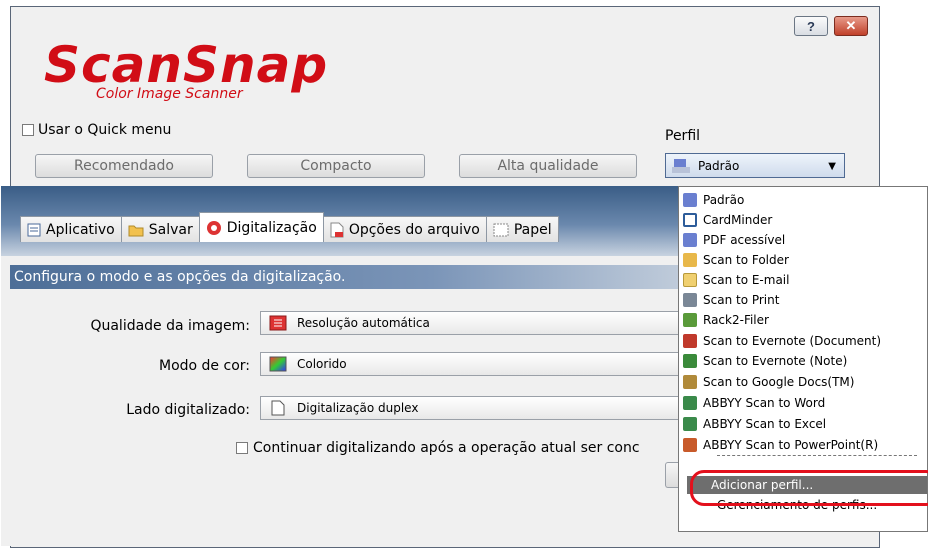 The width and height of the screenshot is (928, 548). I want to click on tab-label: Opções do arquivo, so click(414, 229).